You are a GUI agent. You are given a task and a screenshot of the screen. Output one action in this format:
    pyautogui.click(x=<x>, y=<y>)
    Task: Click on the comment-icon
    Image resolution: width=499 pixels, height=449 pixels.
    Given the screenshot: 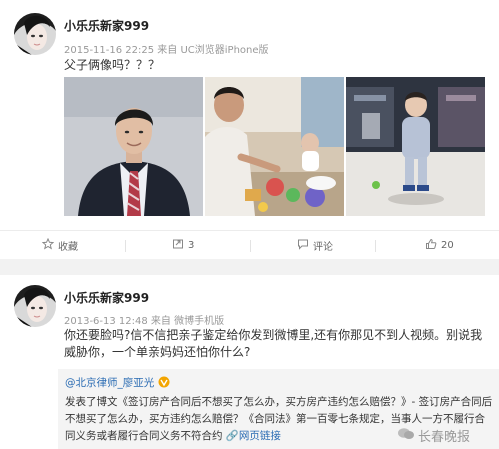 What is the action you would take?
    pyautogui.click(x=303, y=245)
    